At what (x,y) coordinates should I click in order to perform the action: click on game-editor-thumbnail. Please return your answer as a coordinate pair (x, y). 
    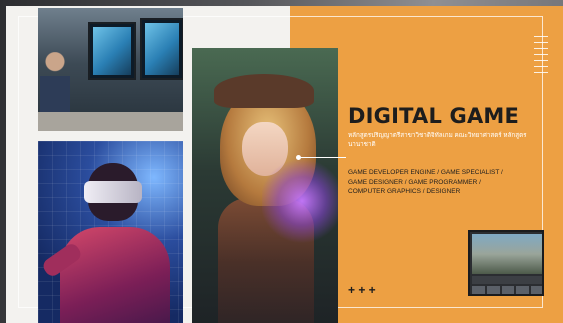
    Looking at the image, I should click on (506, 263).